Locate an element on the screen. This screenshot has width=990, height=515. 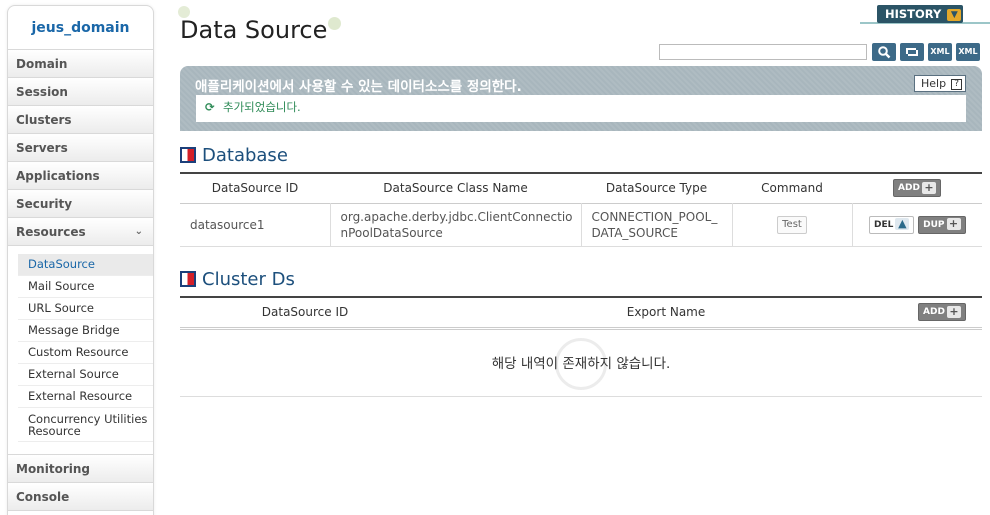
add-cluster-ds-button: ADD + is located at coordinates (942, 312).